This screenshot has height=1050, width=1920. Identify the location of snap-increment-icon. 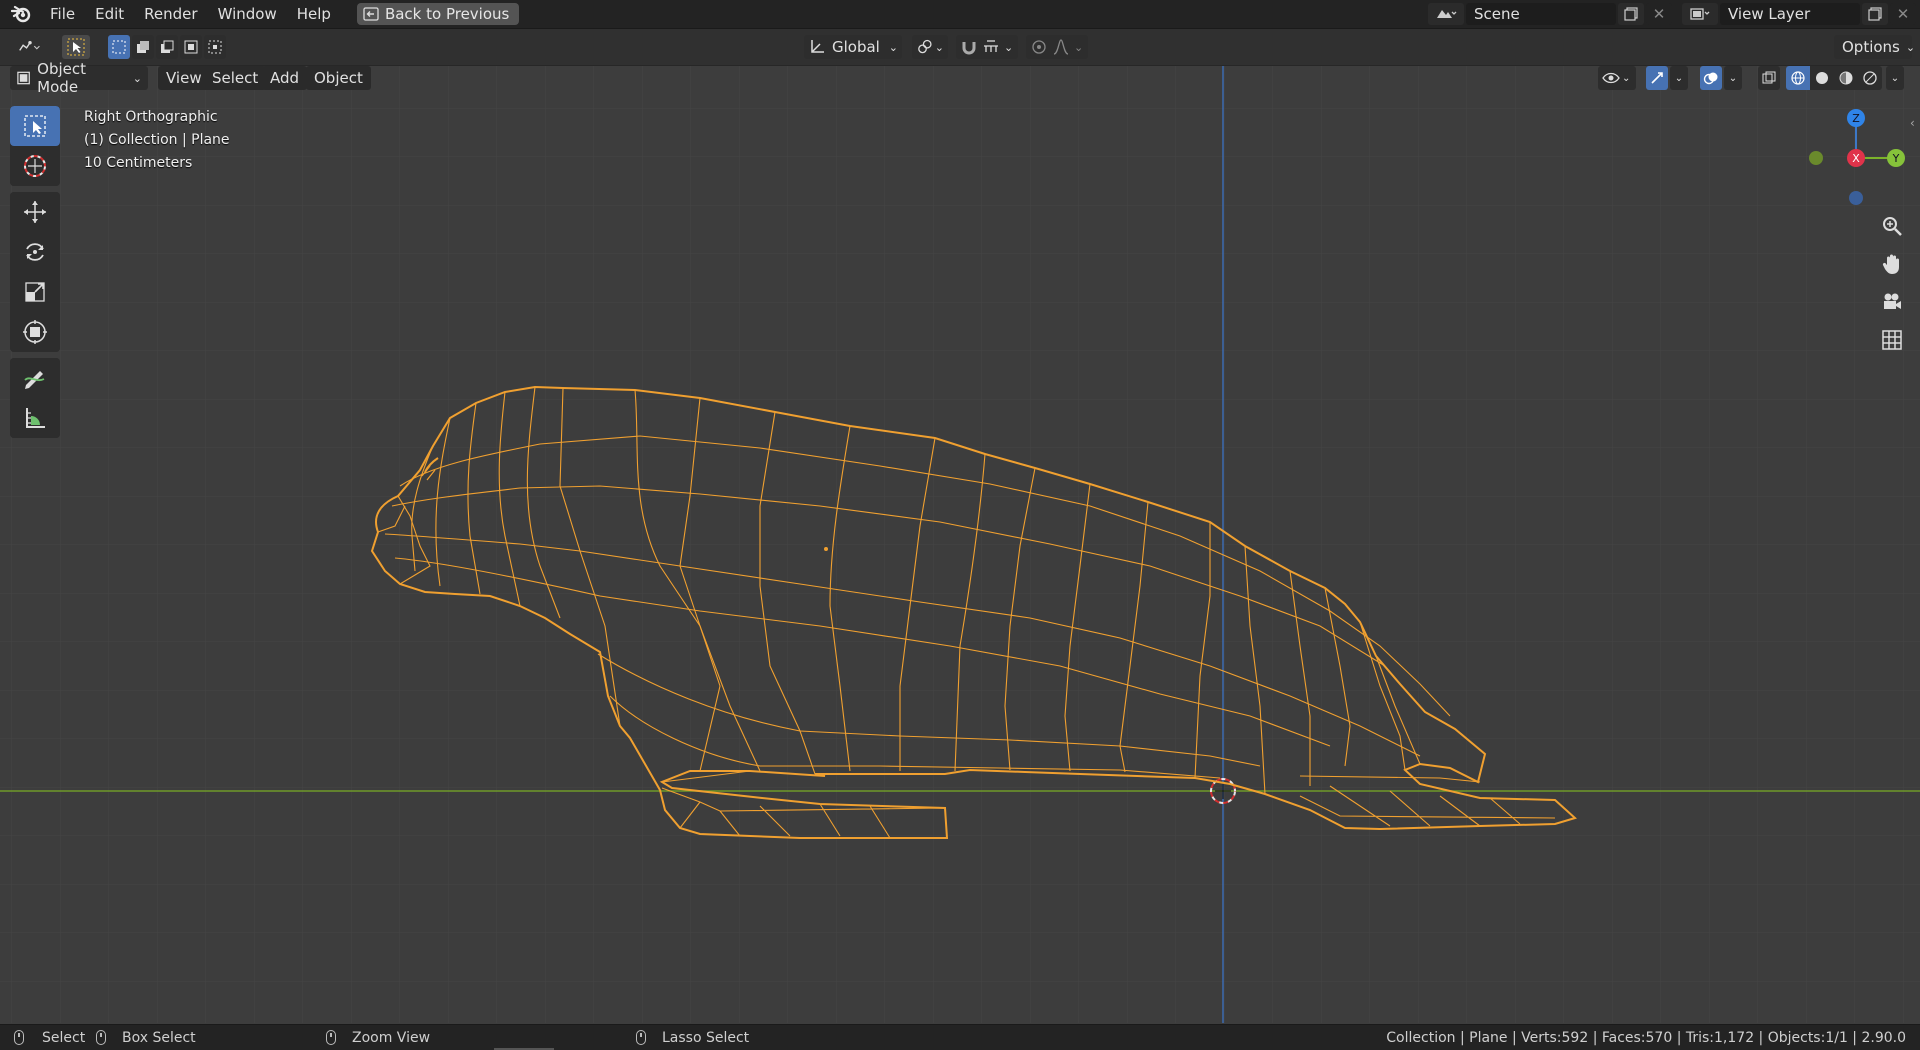
(991, 47).